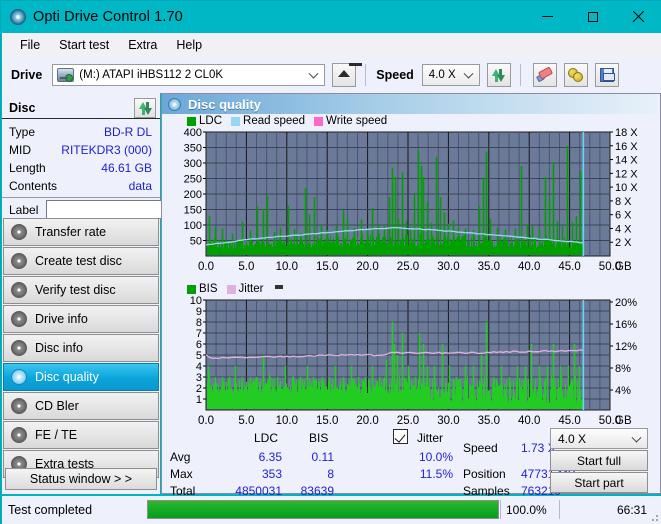 The height and width of the screenshot is (524, 661). What do you see at coordinates (654, 517) in the screenshot?
I see `resize-grip` at bounding box center [654, 517].